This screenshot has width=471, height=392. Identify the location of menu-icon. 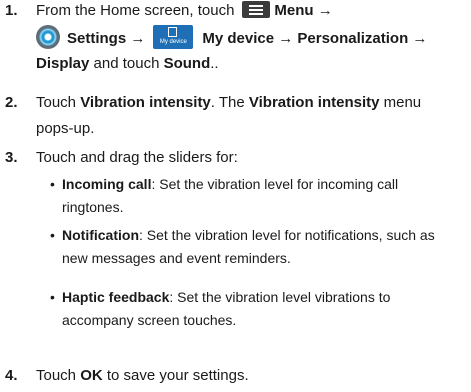
(256, 9).